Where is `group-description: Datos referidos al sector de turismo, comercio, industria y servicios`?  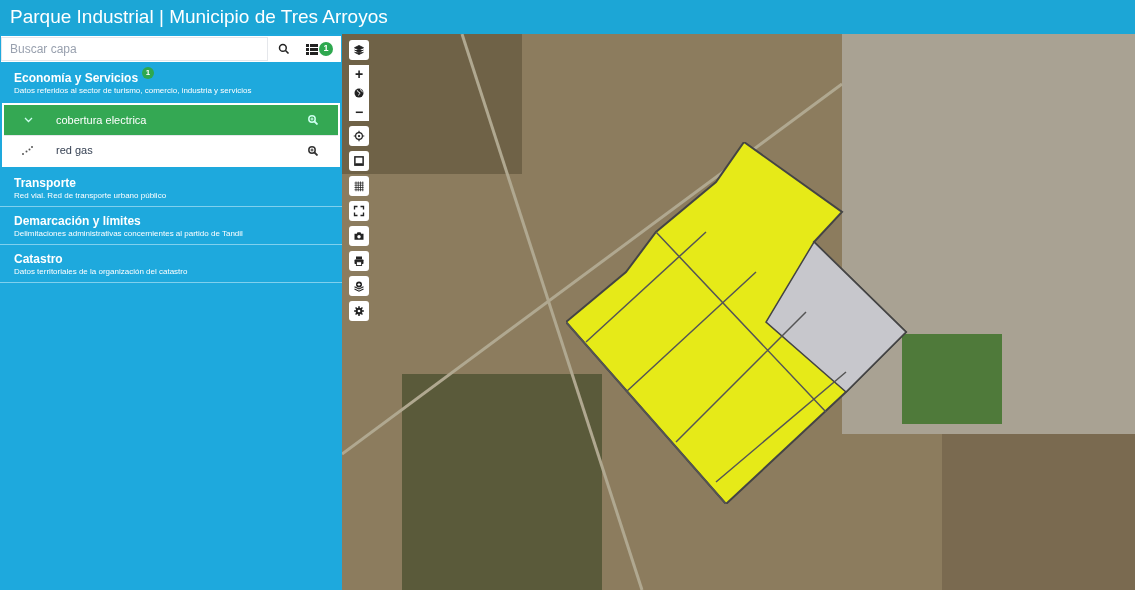
group-description: Datos referidos al sector de turismo, comercio, industria y servicios is located at coordinates (133, 90).